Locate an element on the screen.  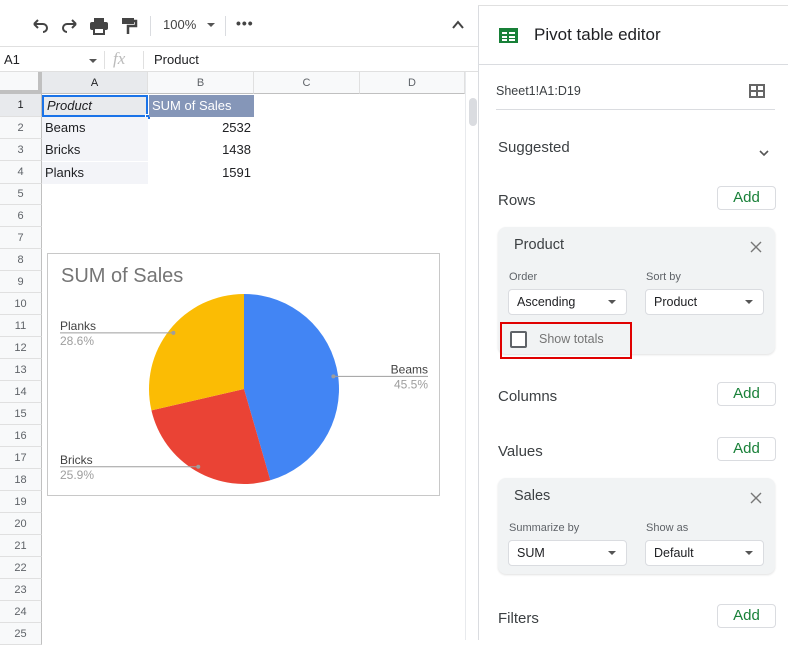
row-header-18: 18 is located at coordinates (21, 480).